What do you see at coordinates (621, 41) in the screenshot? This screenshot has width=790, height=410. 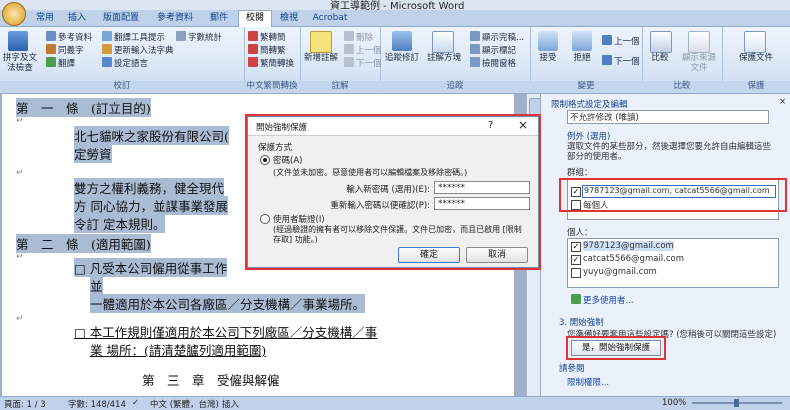 I see `prev-change-button: 上一個` at bounding box center [621, 41].